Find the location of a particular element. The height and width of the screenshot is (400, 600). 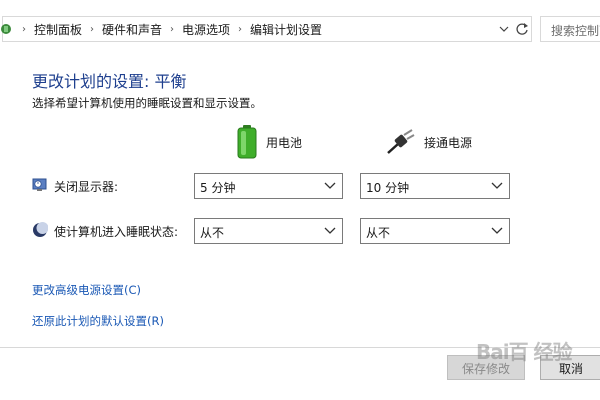

breadcrumb-control-panel: 控制面板 is located at coordinates (58, 29).